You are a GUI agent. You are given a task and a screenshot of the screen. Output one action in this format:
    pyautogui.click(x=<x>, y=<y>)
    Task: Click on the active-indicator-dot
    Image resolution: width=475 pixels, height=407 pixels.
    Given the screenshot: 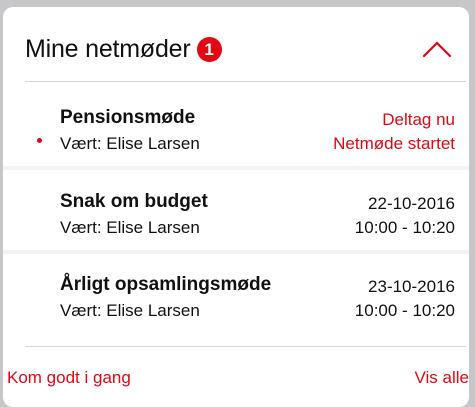 What is the action you would take?
    pyautogui.click(x=39, y=140)
    